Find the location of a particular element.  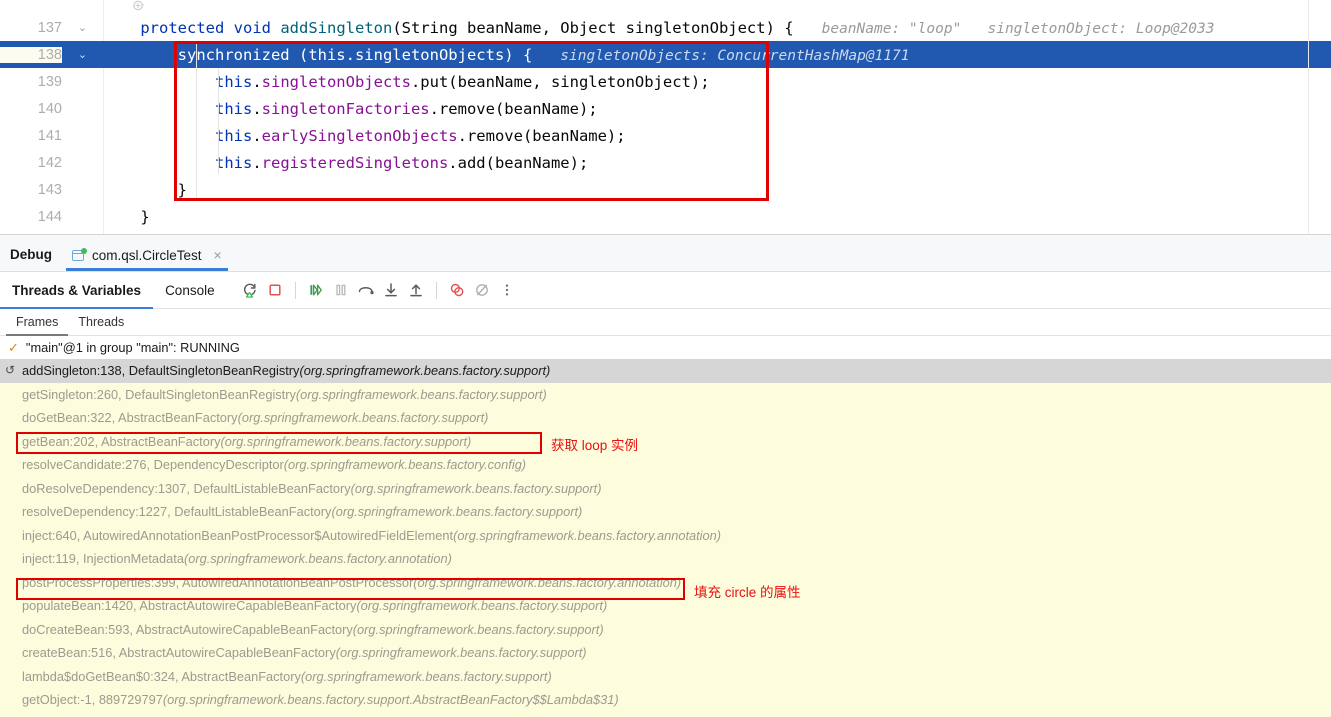

close-icon: × is located at coordinates (218, 255).